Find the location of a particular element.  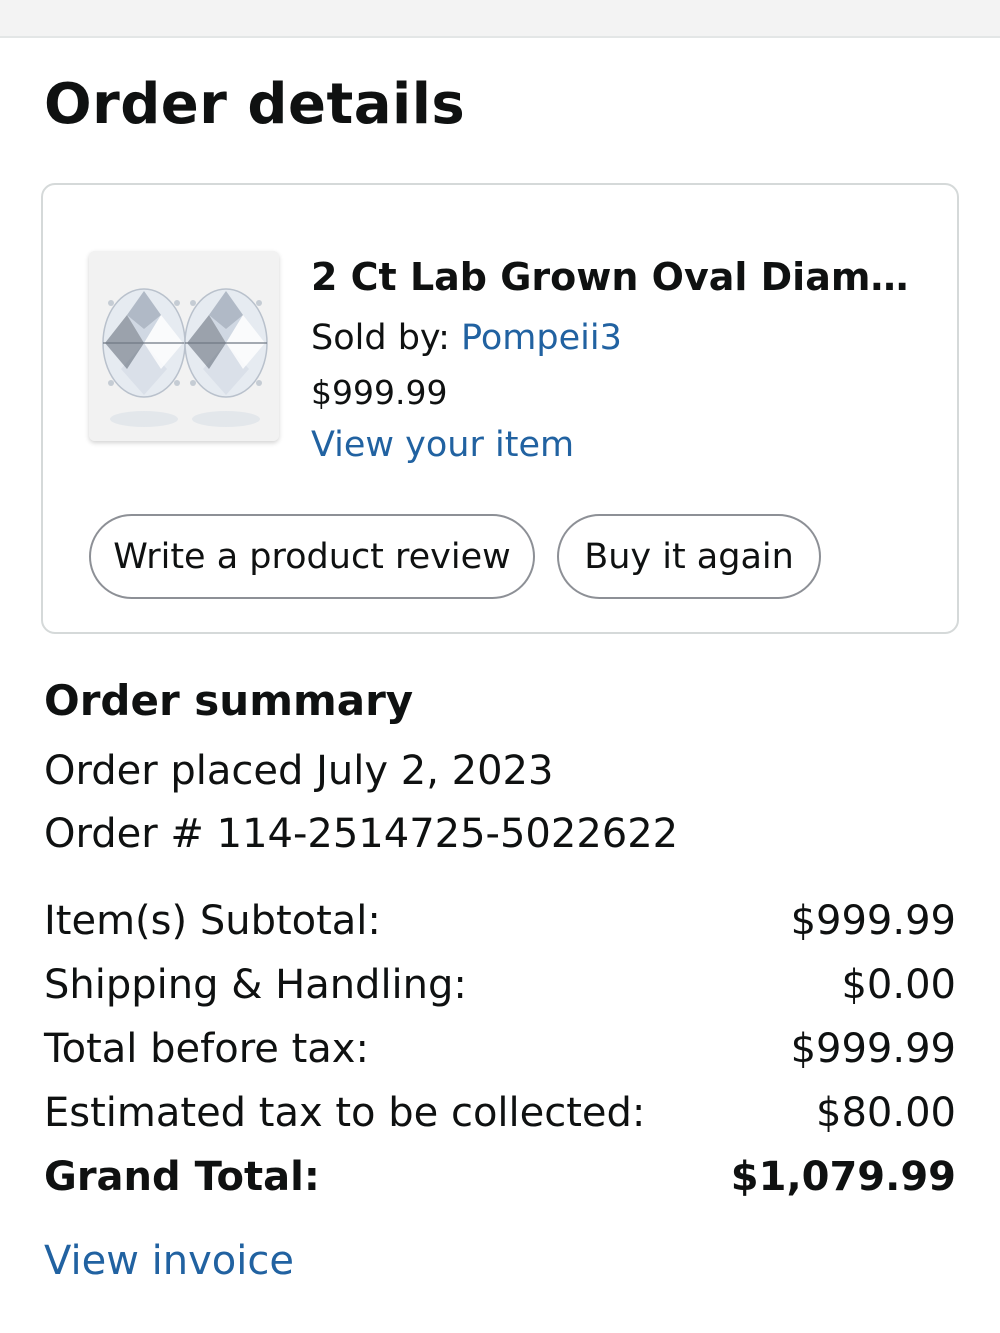

oval-diamond-earrings-icon is located at coordinates (184, 346).